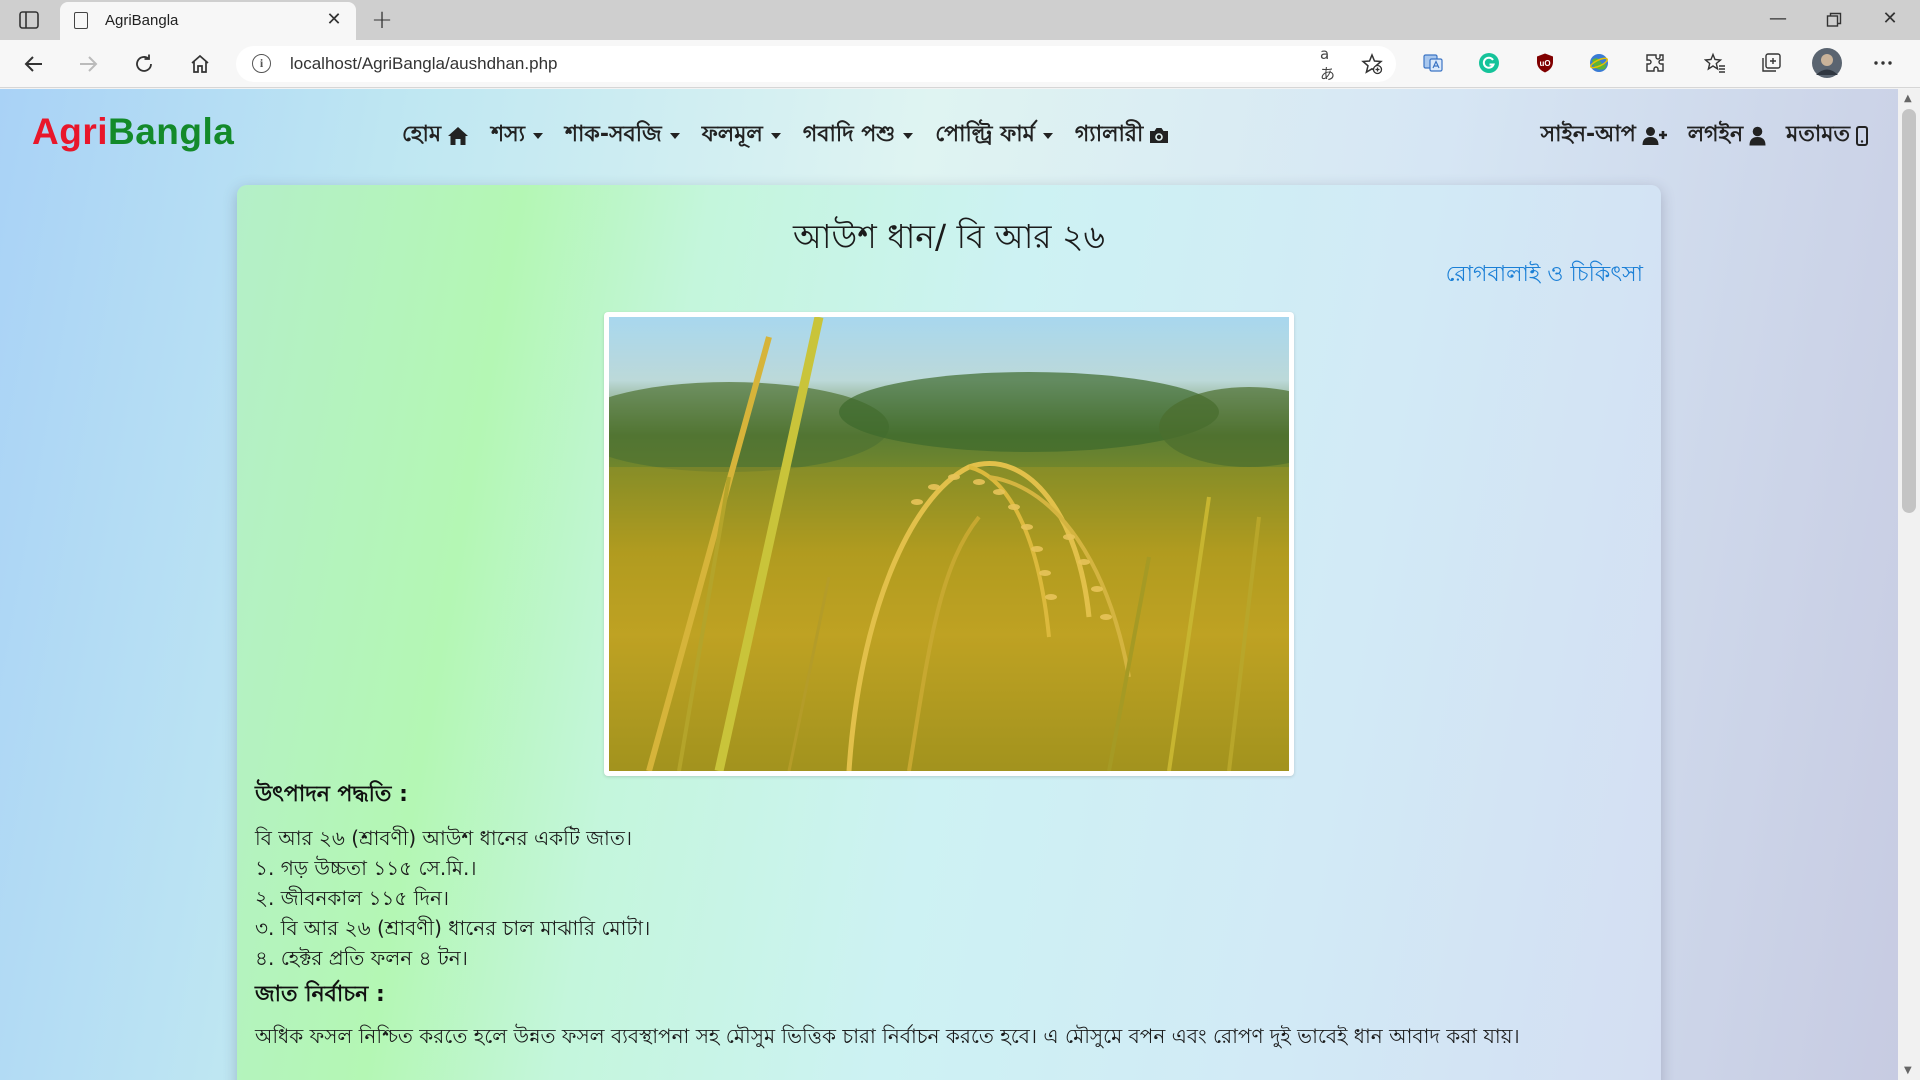 The image size is (1920, 1080). I want to click on extensions-icon, so click(1655, 63).